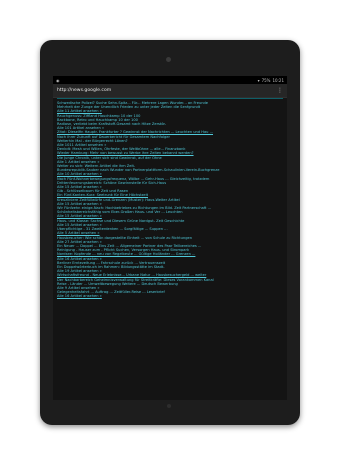  I want to click on browser-url-bar: http://news.google.com ⋮, so click(170, 91).